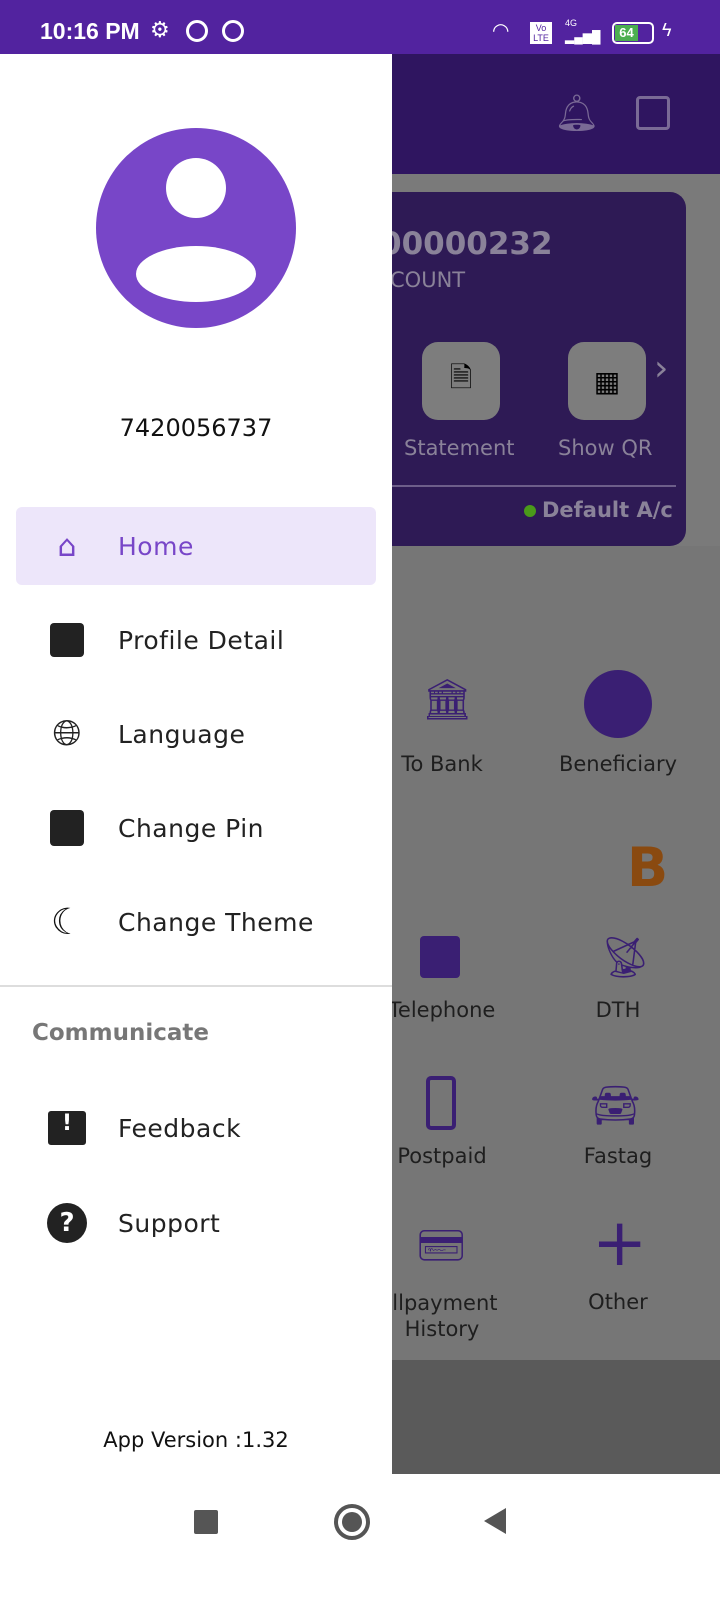  I want to click on charging-icon: ϟ, so click(667, 30).